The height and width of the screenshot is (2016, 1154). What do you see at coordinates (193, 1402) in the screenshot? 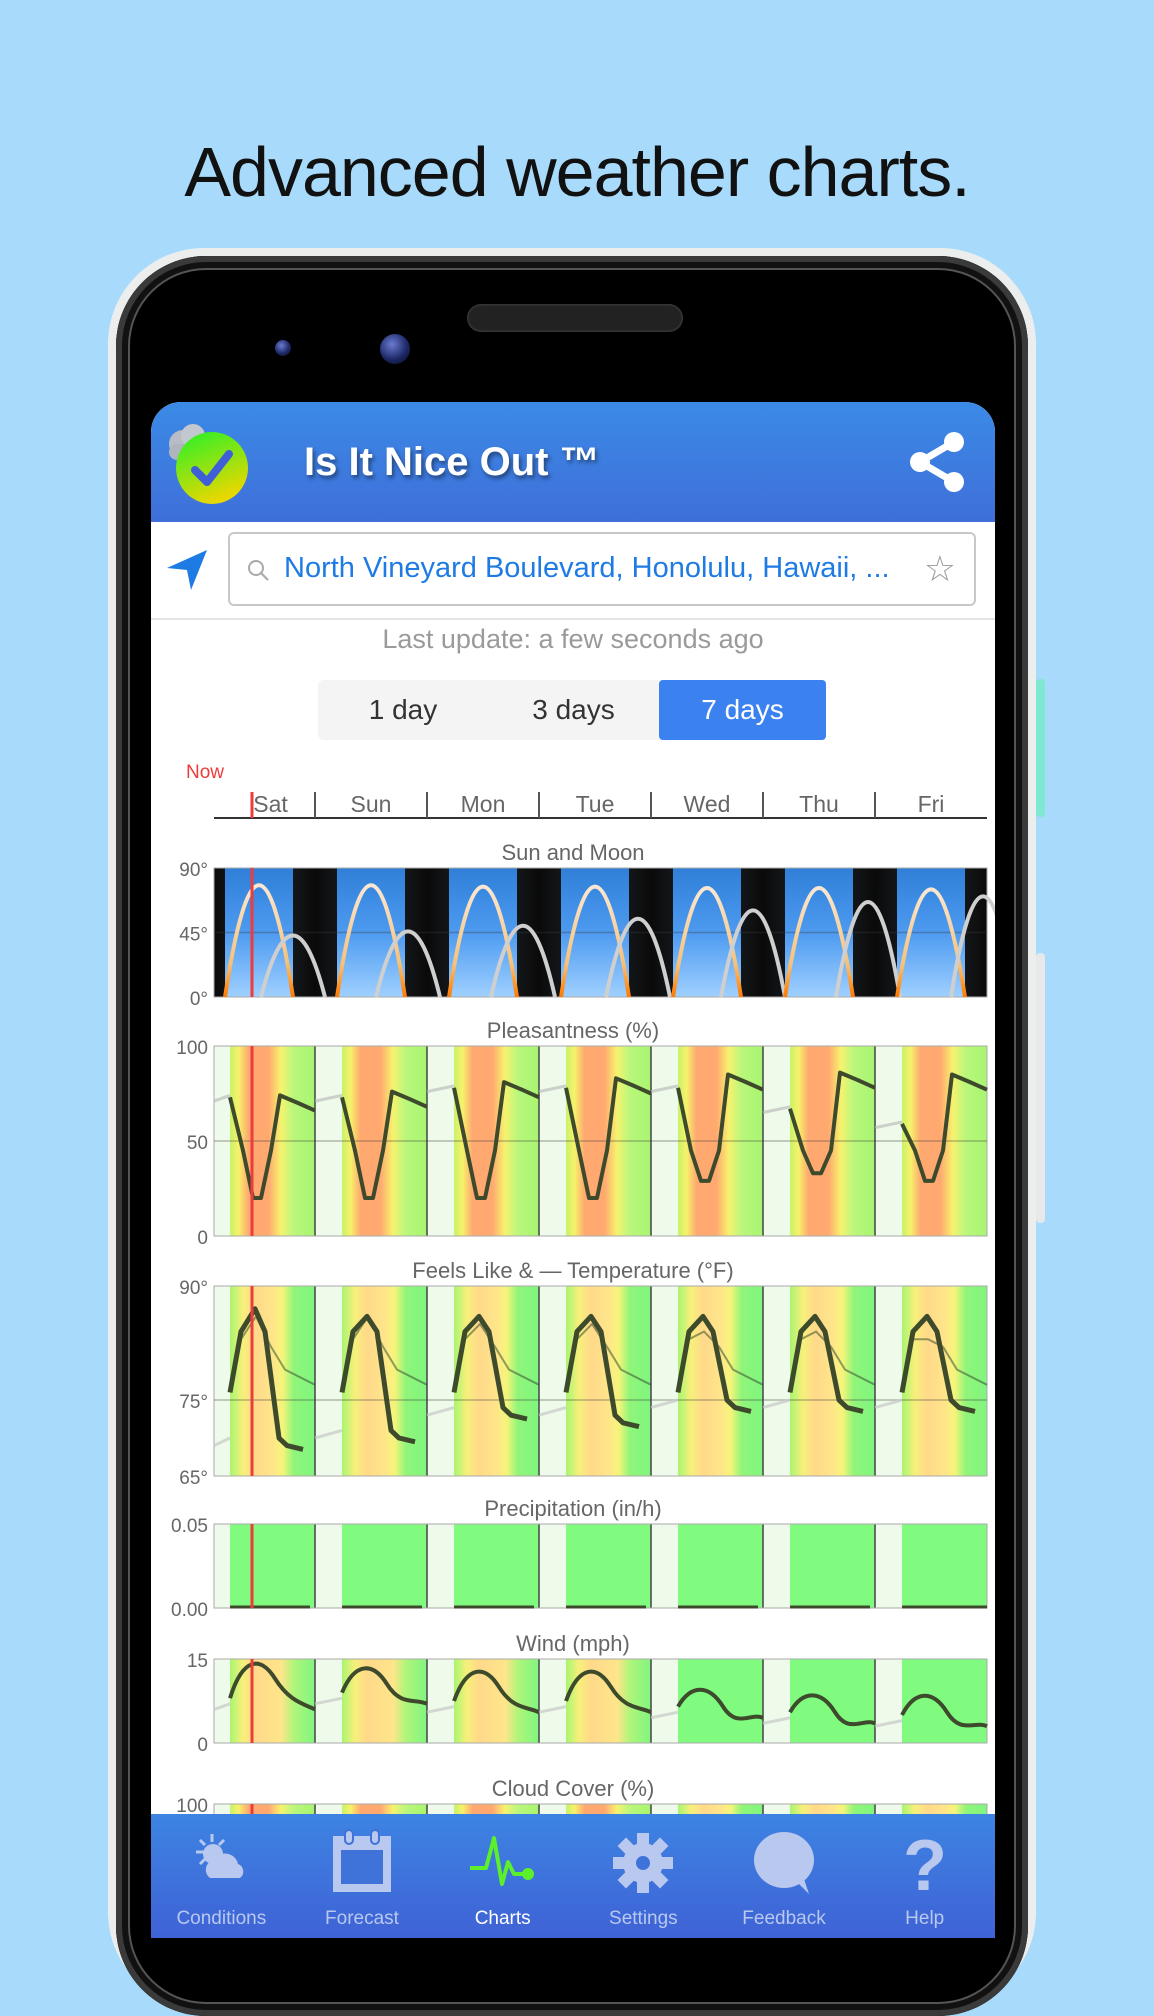
I see `y-tick-label: 75°` at bounding box center [193, 1402].